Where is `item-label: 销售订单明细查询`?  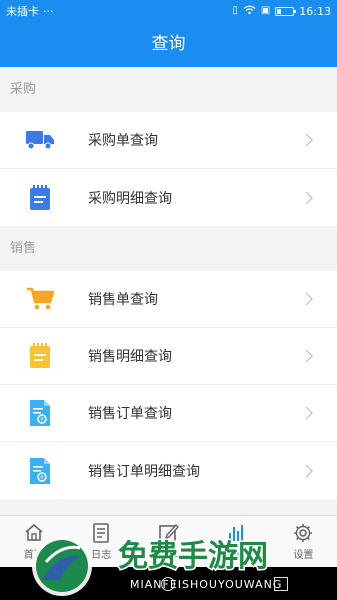 item-label: 销售订单明细查询 is located at coordinates (144, 471).